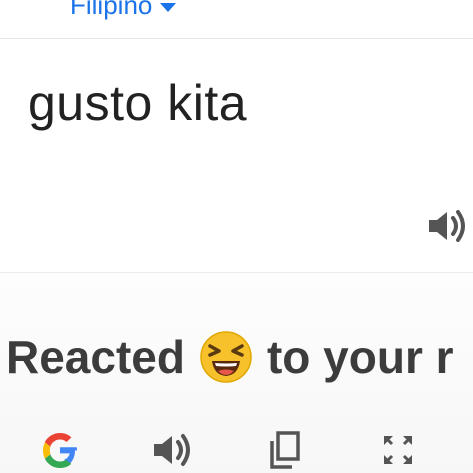 The height and width of the screenshot is (473, 473). I want to click on language-bar: Filipino, so click(236, 16).